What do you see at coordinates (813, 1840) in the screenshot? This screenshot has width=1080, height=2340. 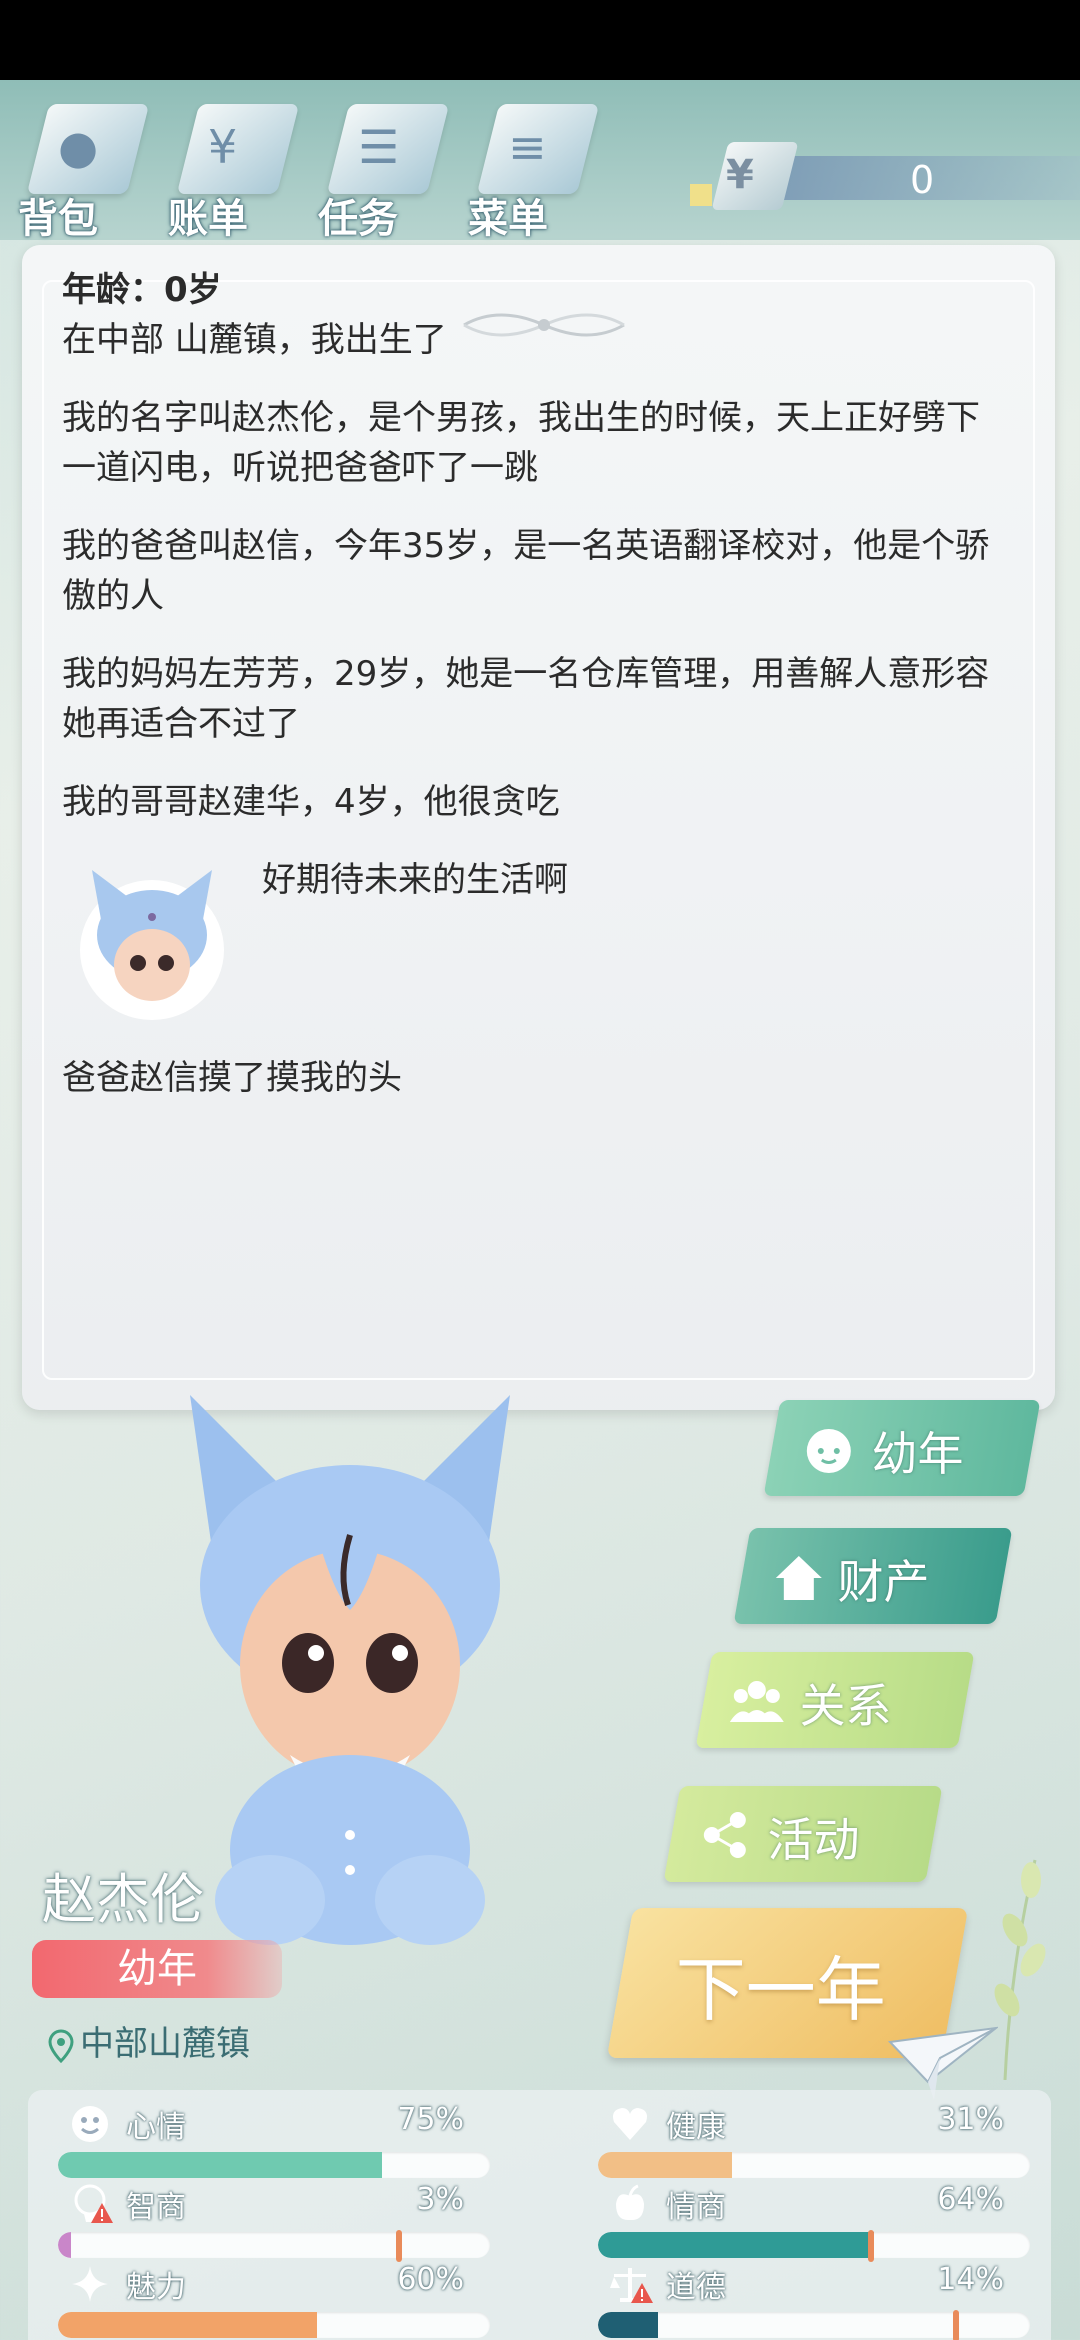 I see `activities-button-label: 活动` at bounding box center [813, 1840].